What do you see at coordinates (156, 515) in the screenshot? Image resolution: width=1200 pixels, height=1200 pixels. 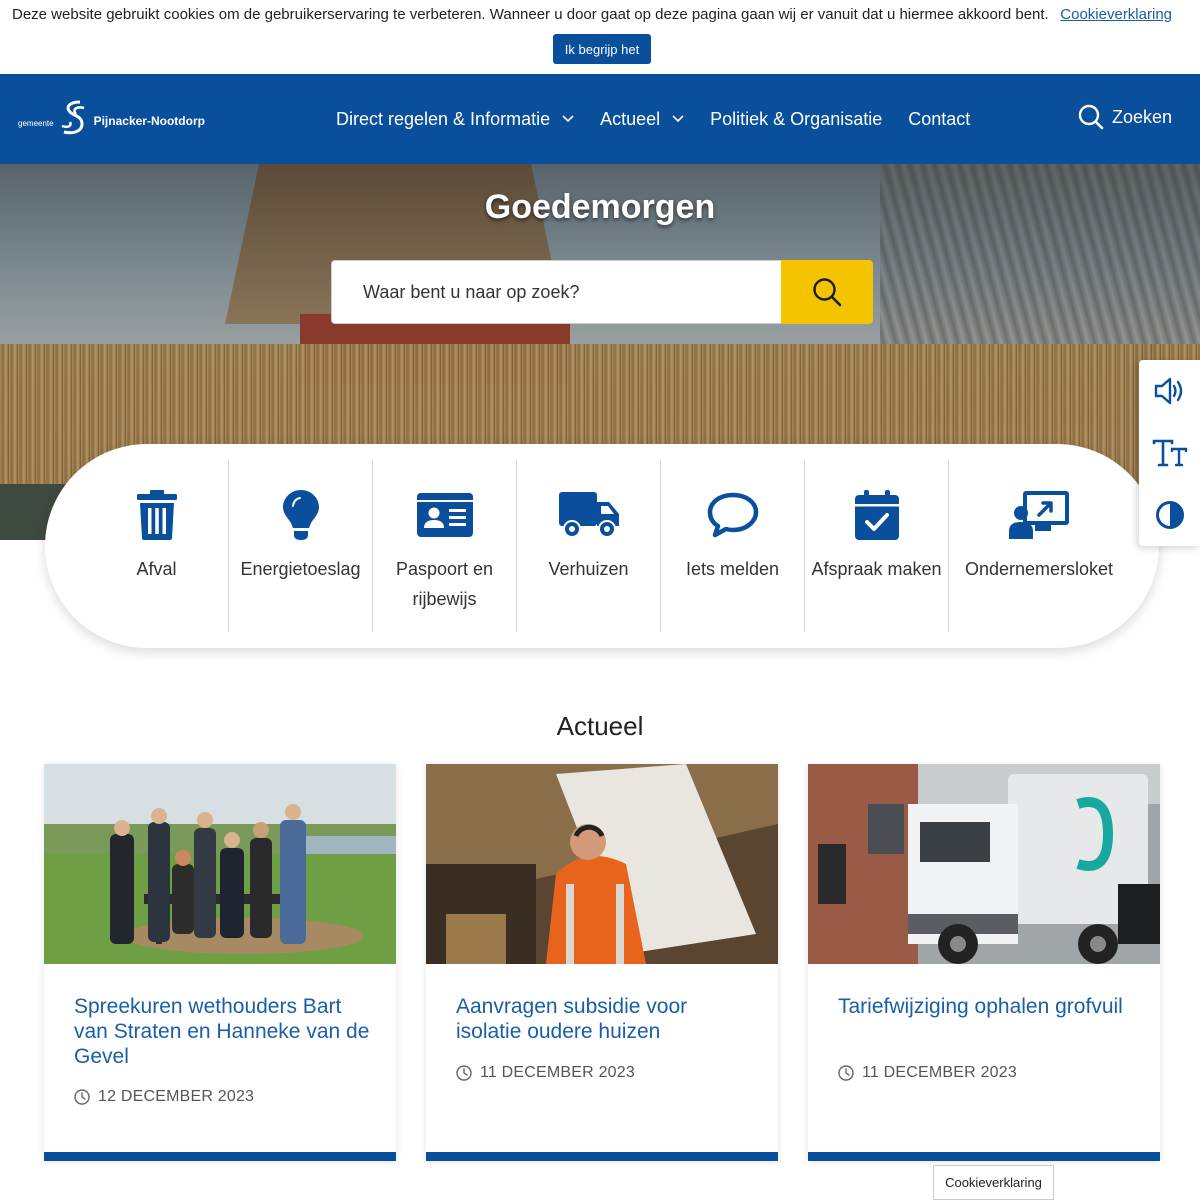 I see `trash-icon` at bounding box center [156, 515].